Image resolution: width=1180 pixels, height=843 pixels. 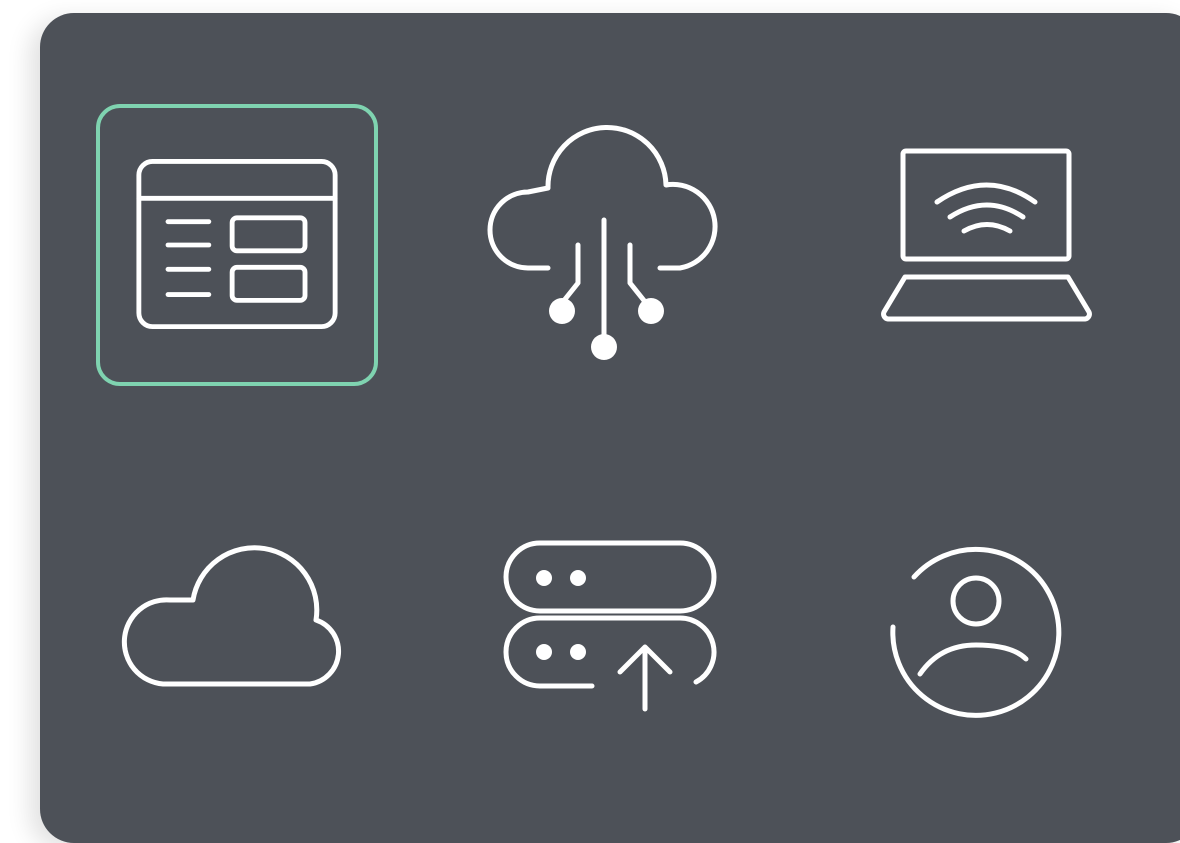 I want to click on laptop-wifi-icon, so click(x=986, y=235).